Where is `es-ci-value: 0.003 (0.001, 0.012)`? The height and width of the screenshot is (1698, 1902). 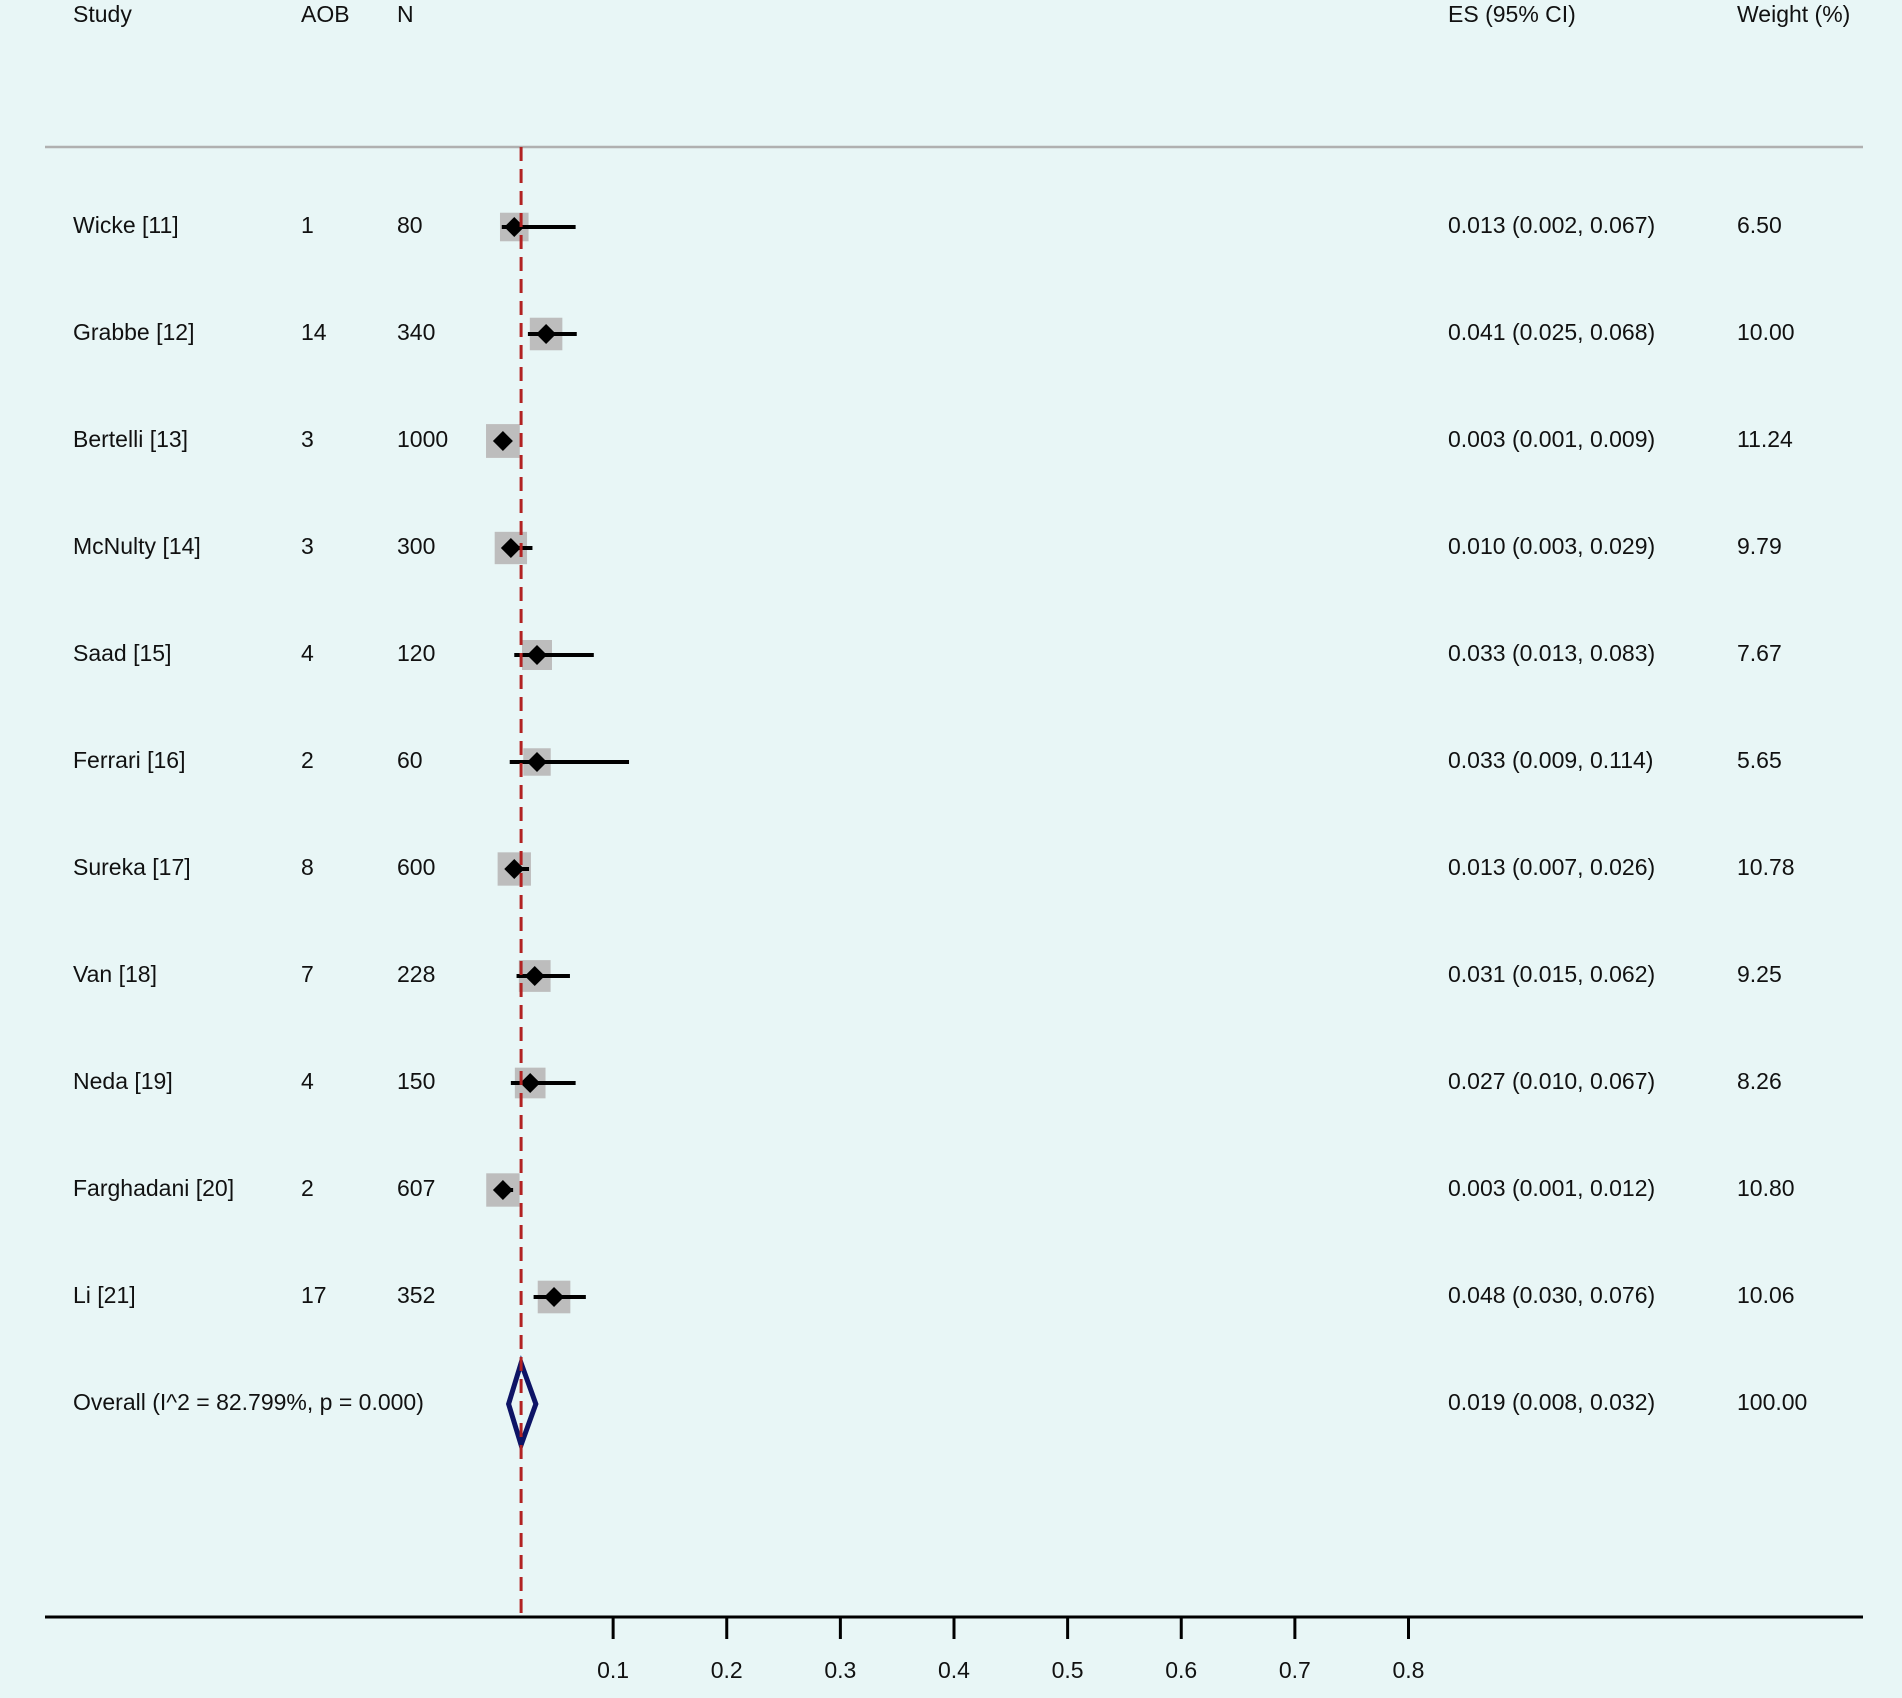 es-ci-value: 0.003 (0.001, 0.012) is located at coordinates (1551, 1188).